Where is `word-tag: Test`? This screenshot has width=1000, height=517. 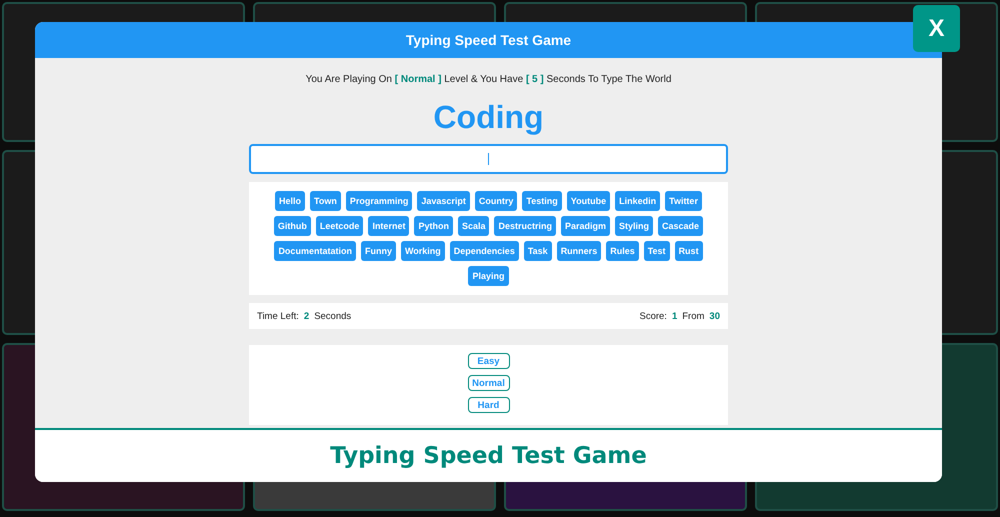
word-tag: Test is located at coordinates (657, 251).